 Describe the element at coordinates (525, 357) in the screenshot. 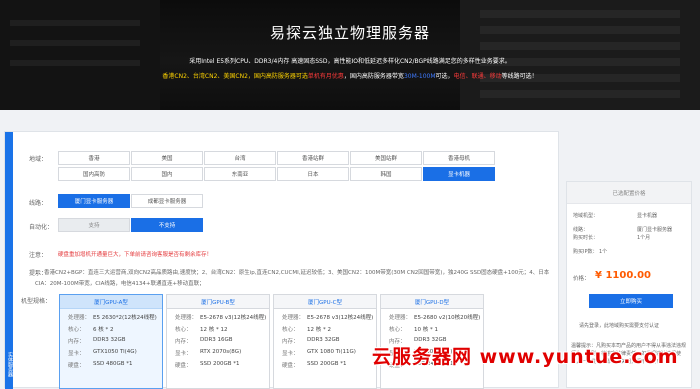

I see `site-watermark: 云服务器网 www.yuntue.com` at that location.